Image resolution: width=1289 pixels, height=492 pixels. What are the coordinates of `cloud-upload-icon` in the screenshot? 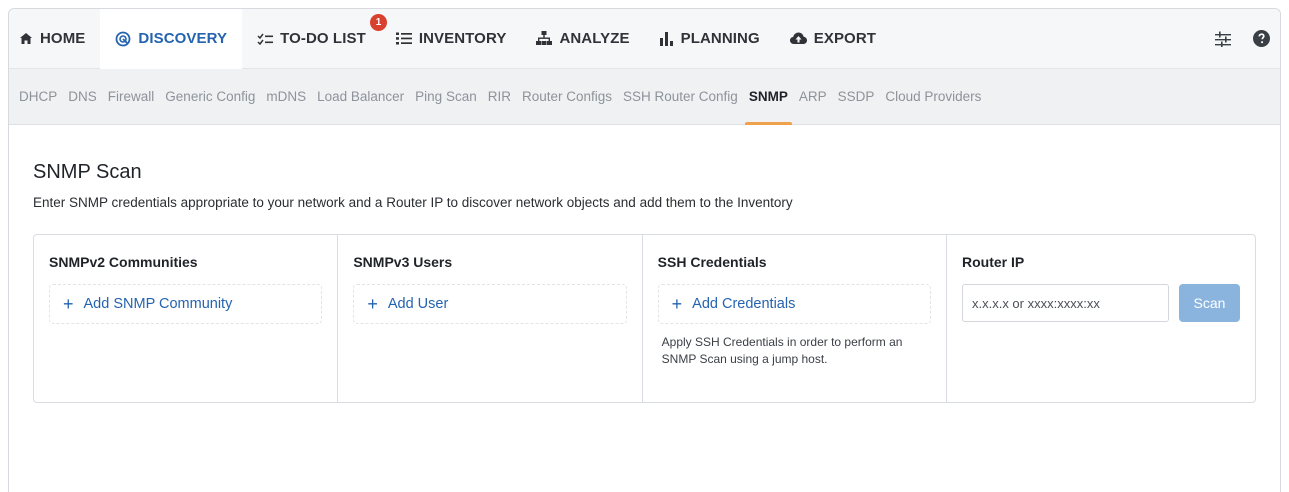 It's located at (798, 38).